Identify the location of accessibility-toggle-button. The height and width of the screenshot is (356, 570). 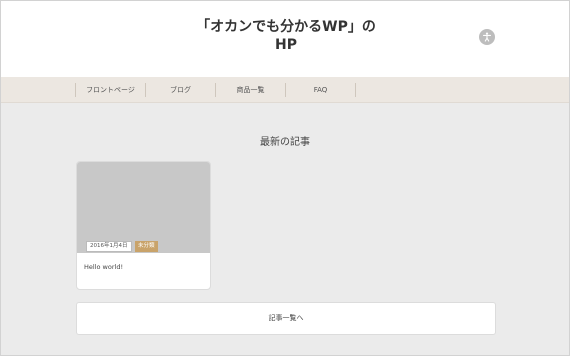
(487, 37).